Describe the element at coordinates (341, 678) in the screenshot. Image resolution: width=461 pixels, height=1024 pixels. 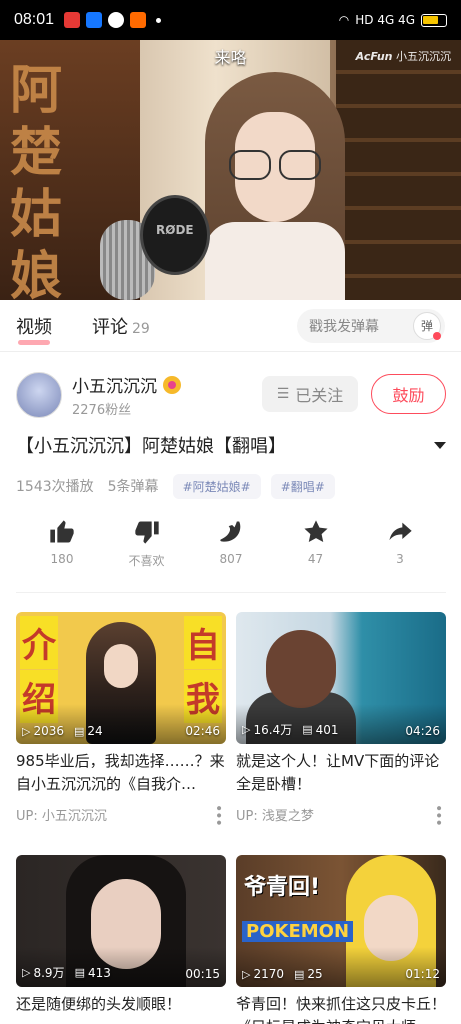
I see `video-thumbnail: ▷ 16.4万 ▤ 401 04:26` at that location.